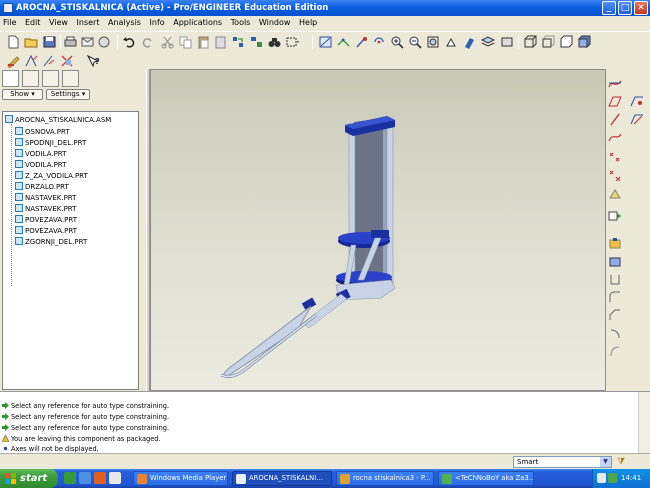 This screenshot has width=650, height=488. Describe the element at coordinates (30, 78) in the screenshot. I see `folder-browser-tab` at that location.